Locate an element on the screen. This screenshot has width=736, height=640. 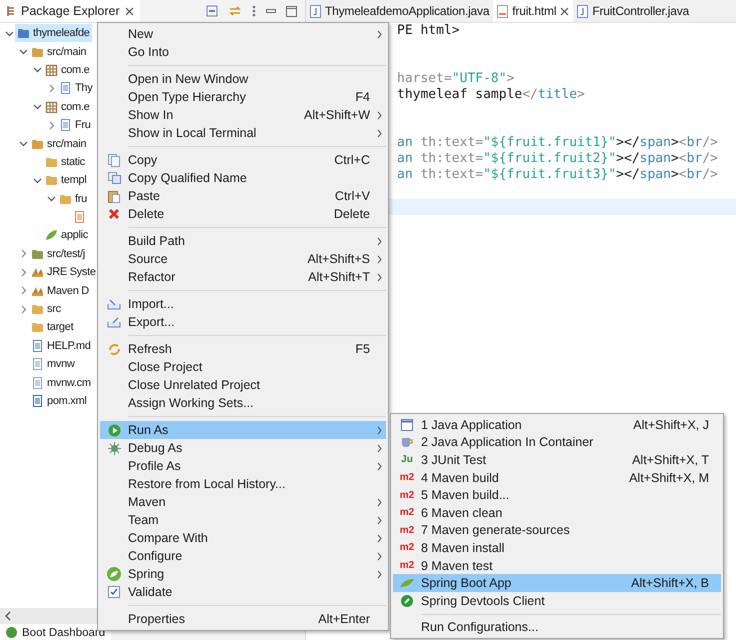
editor-tab: FruitController.java is located at coordinates (633, 11).